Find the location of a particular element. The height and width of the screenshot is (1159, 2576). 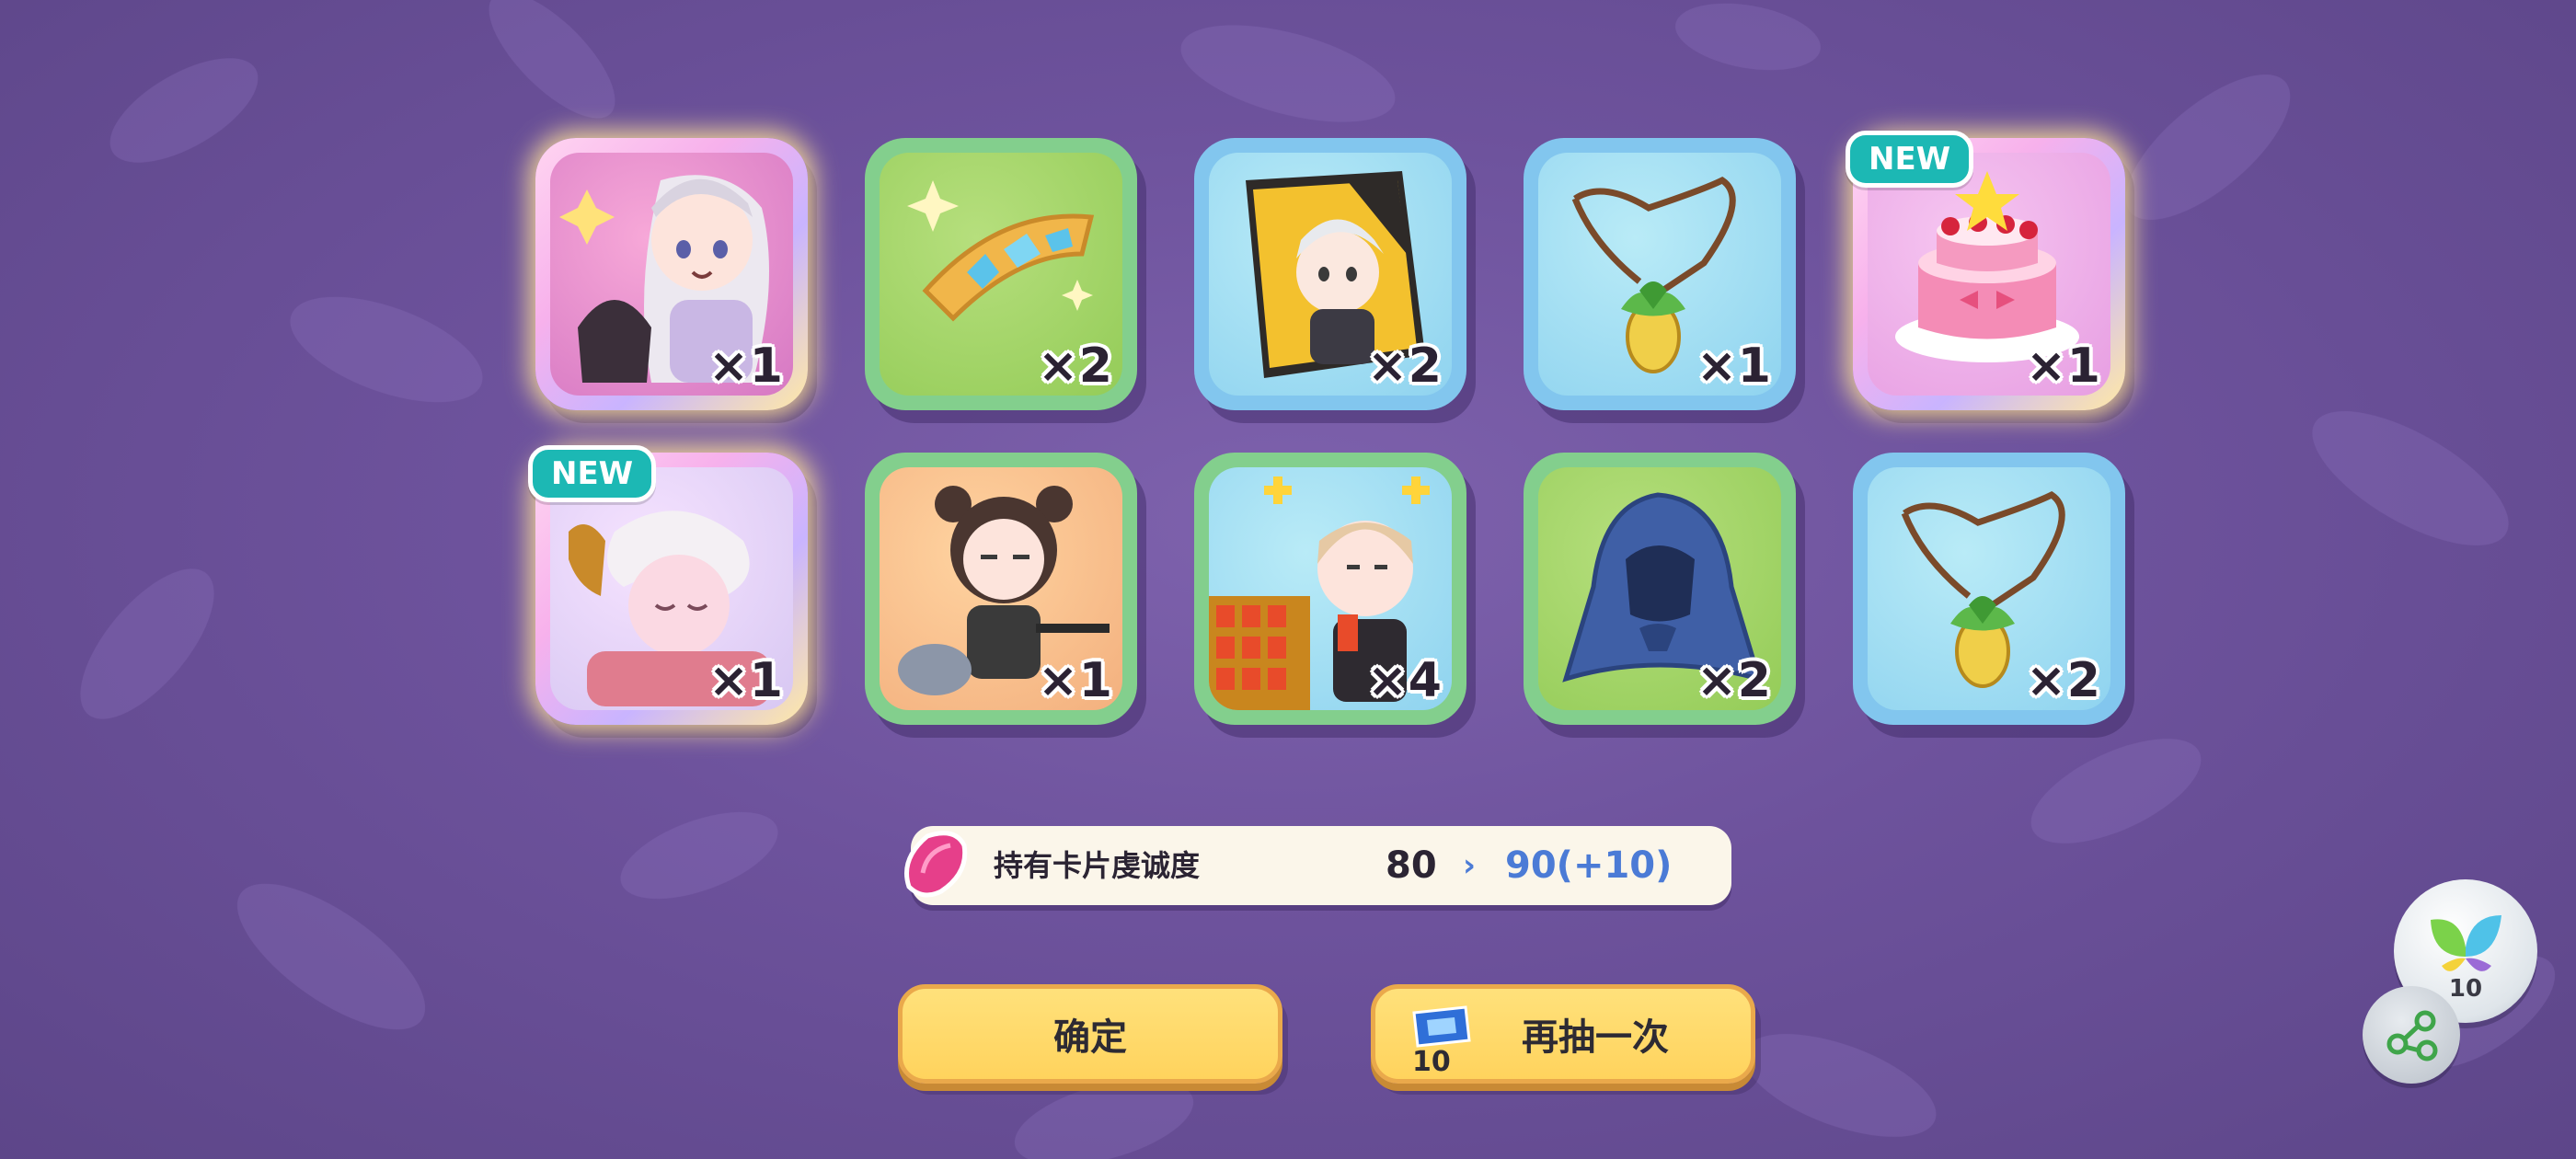

pink-gem-icon is located at coordinates (936, 864).